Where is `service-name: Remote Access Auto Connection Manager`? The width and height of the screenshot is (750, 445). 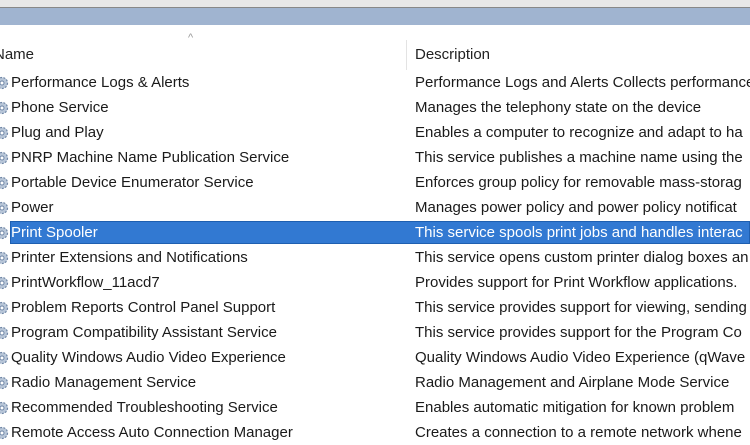
service-name: Remote Access Auto Connection Manager is located at coordinates (152, 432).